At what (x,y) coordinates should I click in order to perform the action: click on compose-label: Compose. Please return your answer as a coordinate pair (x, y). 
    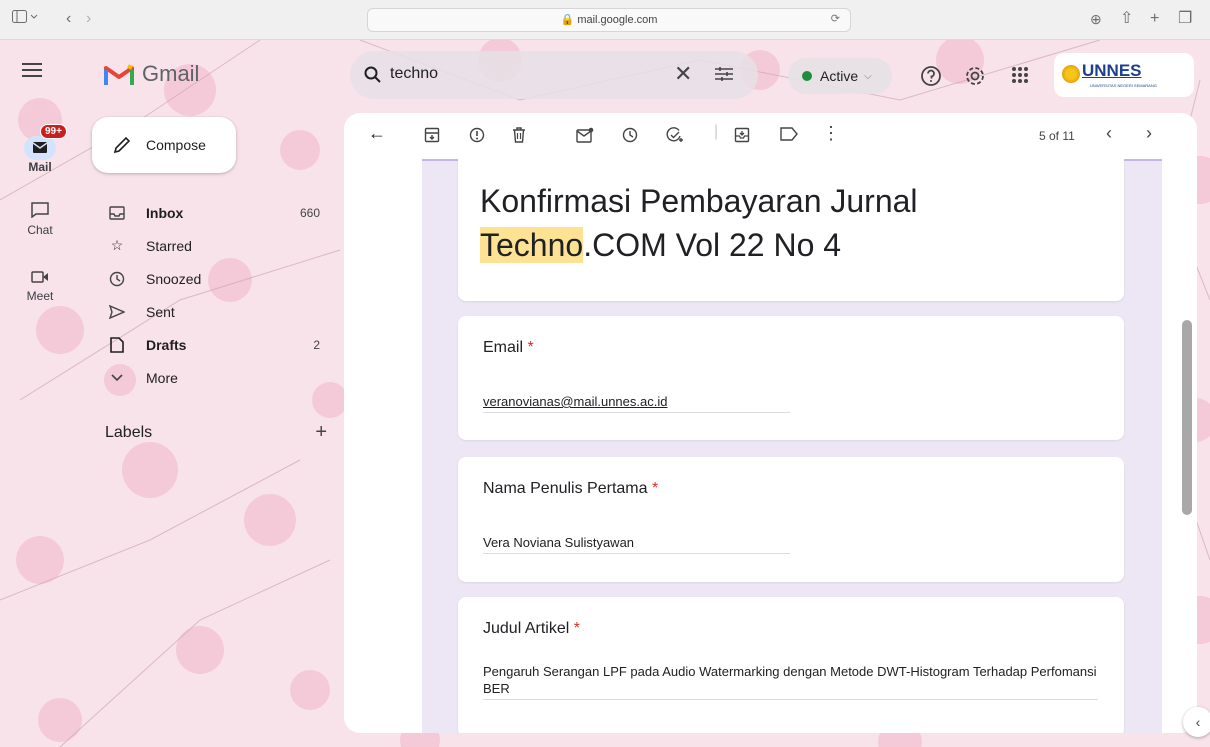
    Looking at the image, I should click on (176, 145).